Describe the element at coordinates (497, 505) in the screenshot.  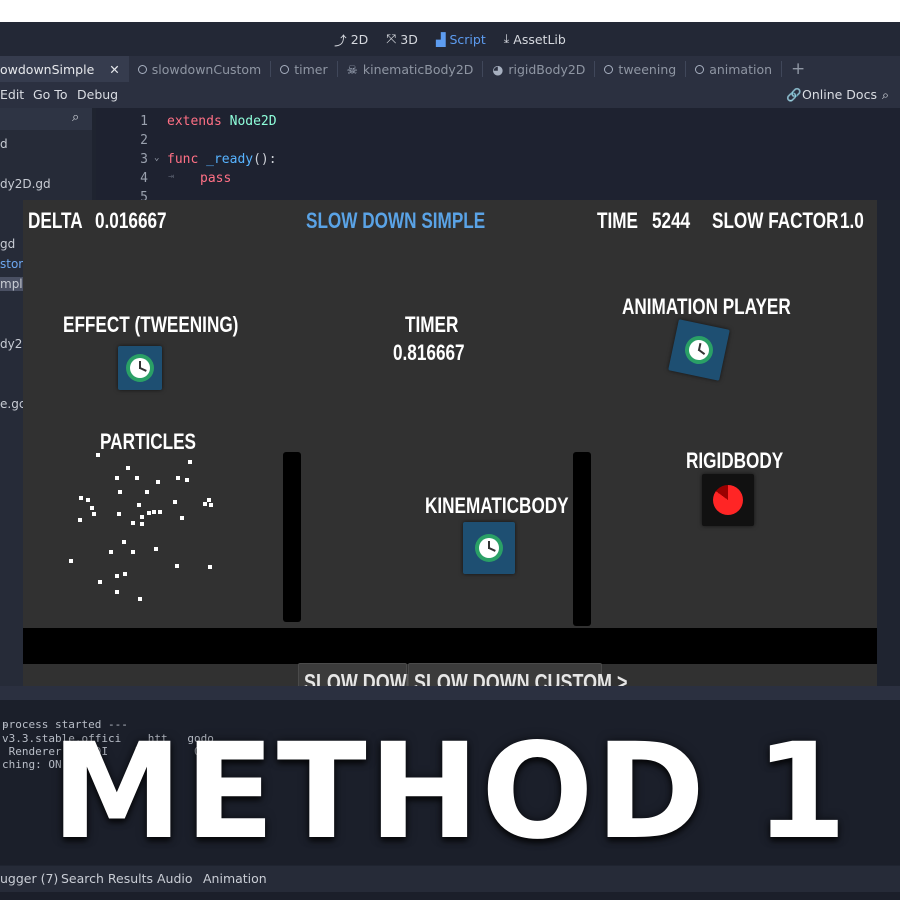
I see `kinematicbody-label: KINEMATICBODY` at that location.